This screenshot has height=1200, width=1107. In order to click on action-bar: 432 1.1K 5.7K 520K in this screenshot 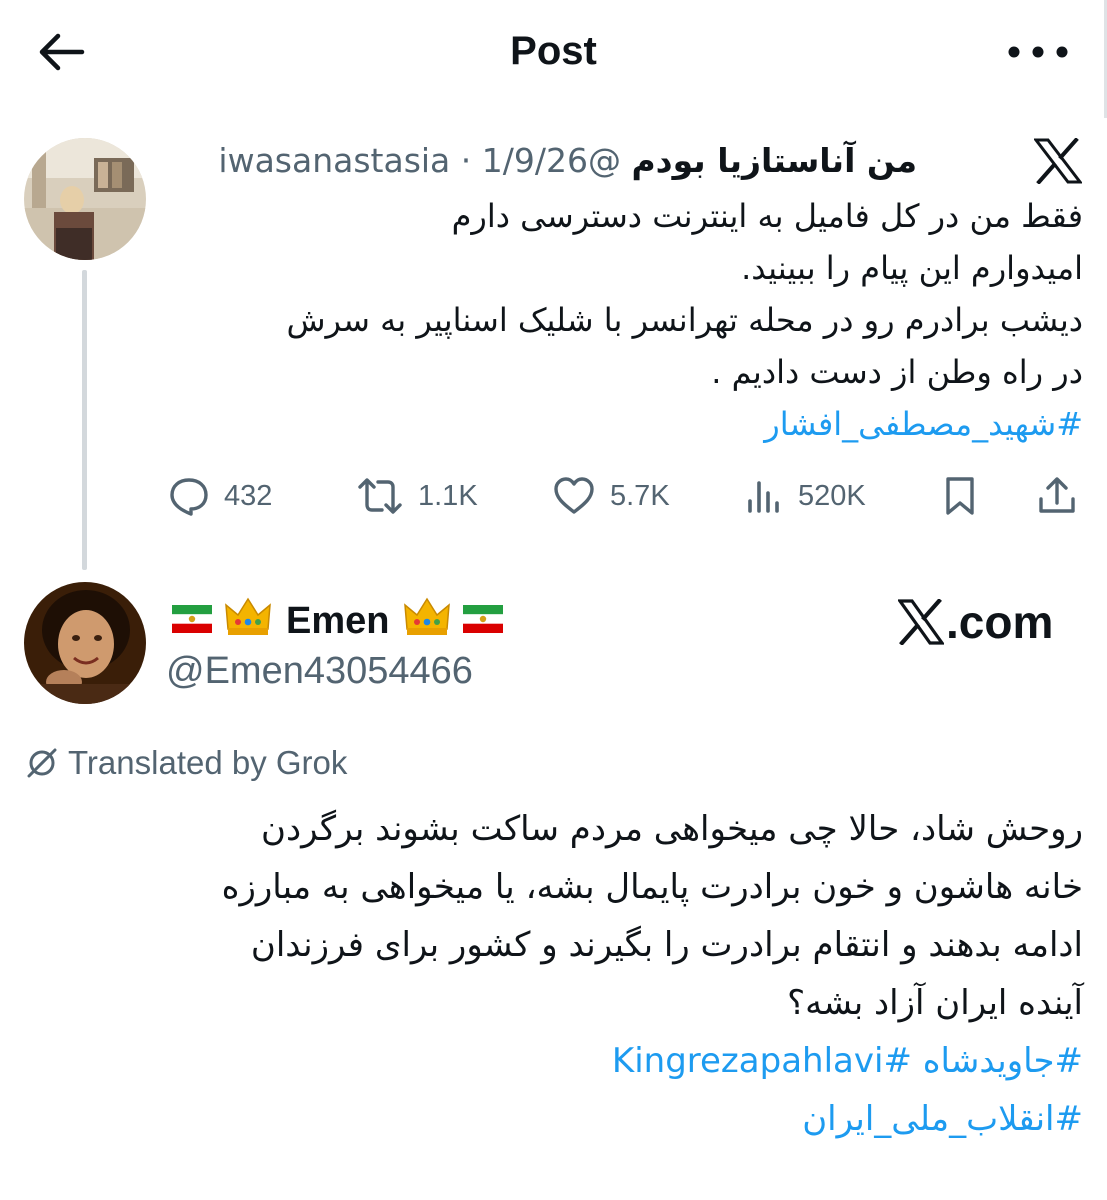, I will do `click(553, 496)`.